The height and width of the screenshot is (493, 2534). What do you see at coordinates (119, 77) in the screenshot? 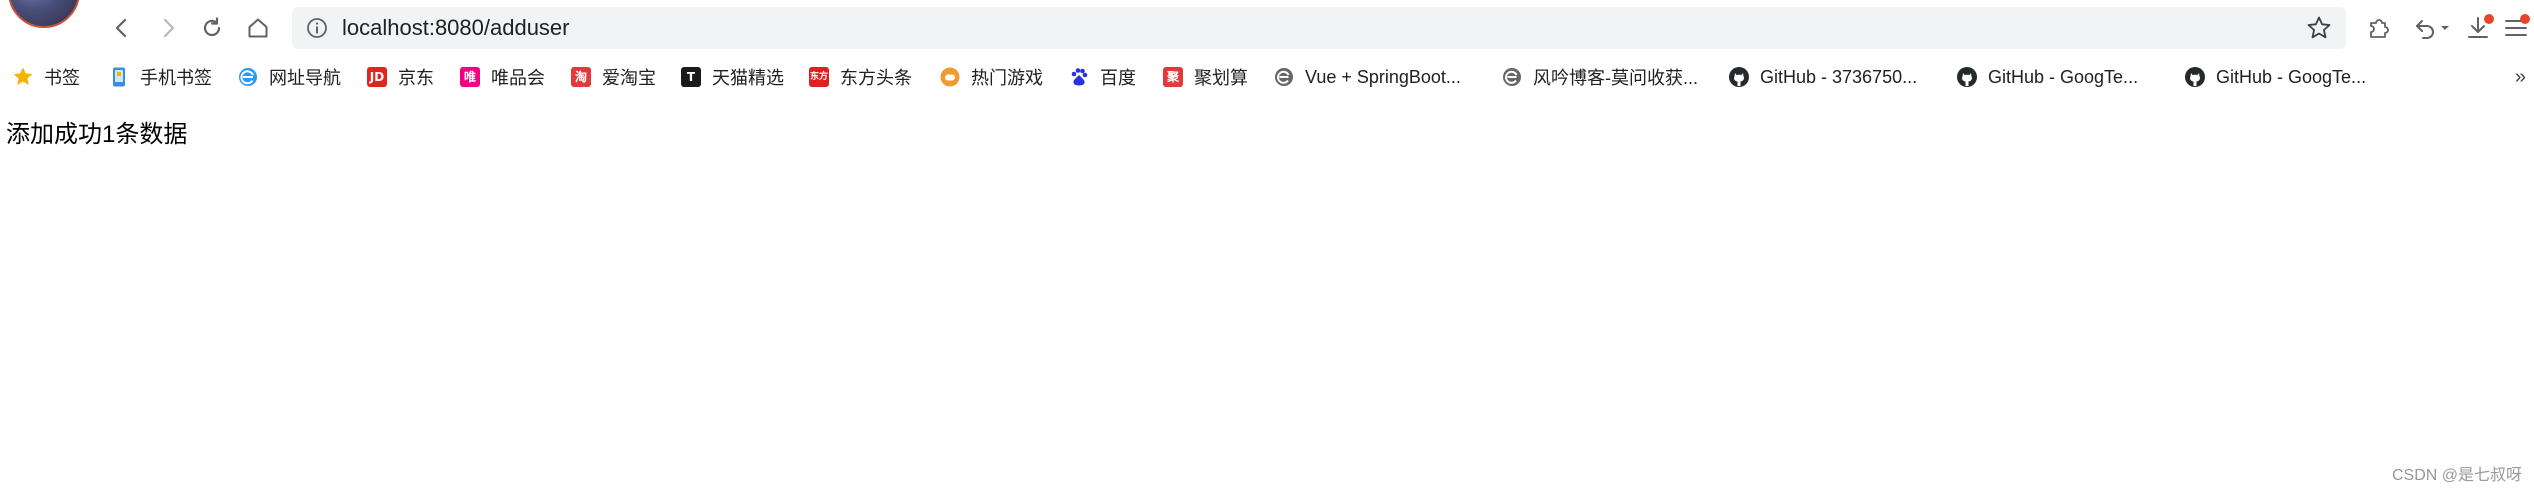
I see `phone-icon` at bounding box center [119, 77].